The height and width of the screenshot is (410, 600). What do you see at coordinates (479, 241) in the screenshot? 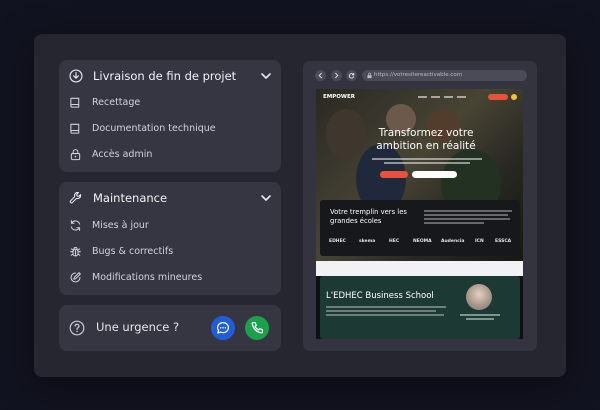
I see `school-logo: ICN` at bounding box center [479, 241].